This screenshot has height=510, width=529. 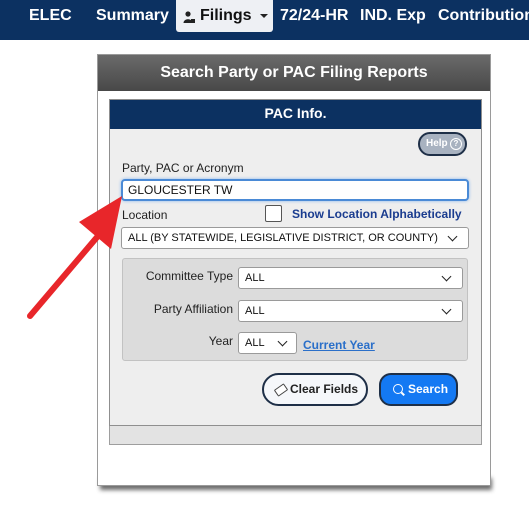 I want to click on arrow-shaft, so click(x=64, y=276).